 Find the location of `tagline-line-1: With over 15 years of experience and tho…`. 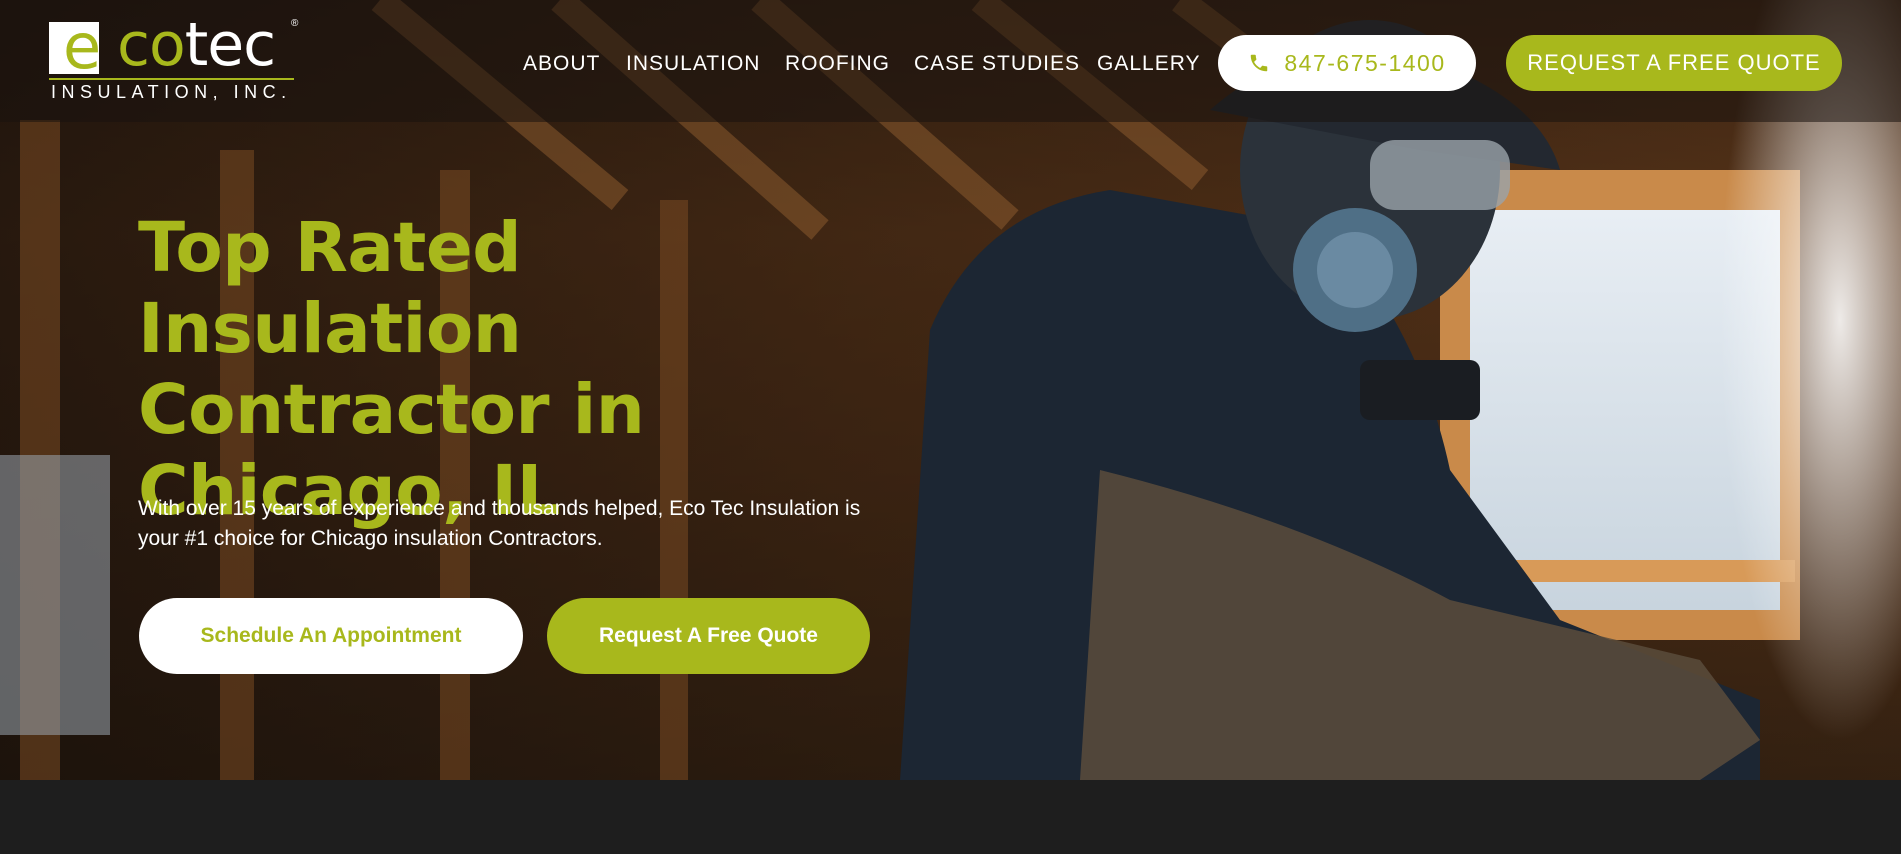

tagline-line-1: With over 15 years of experience and tho… is located at coordinates (499, 508).